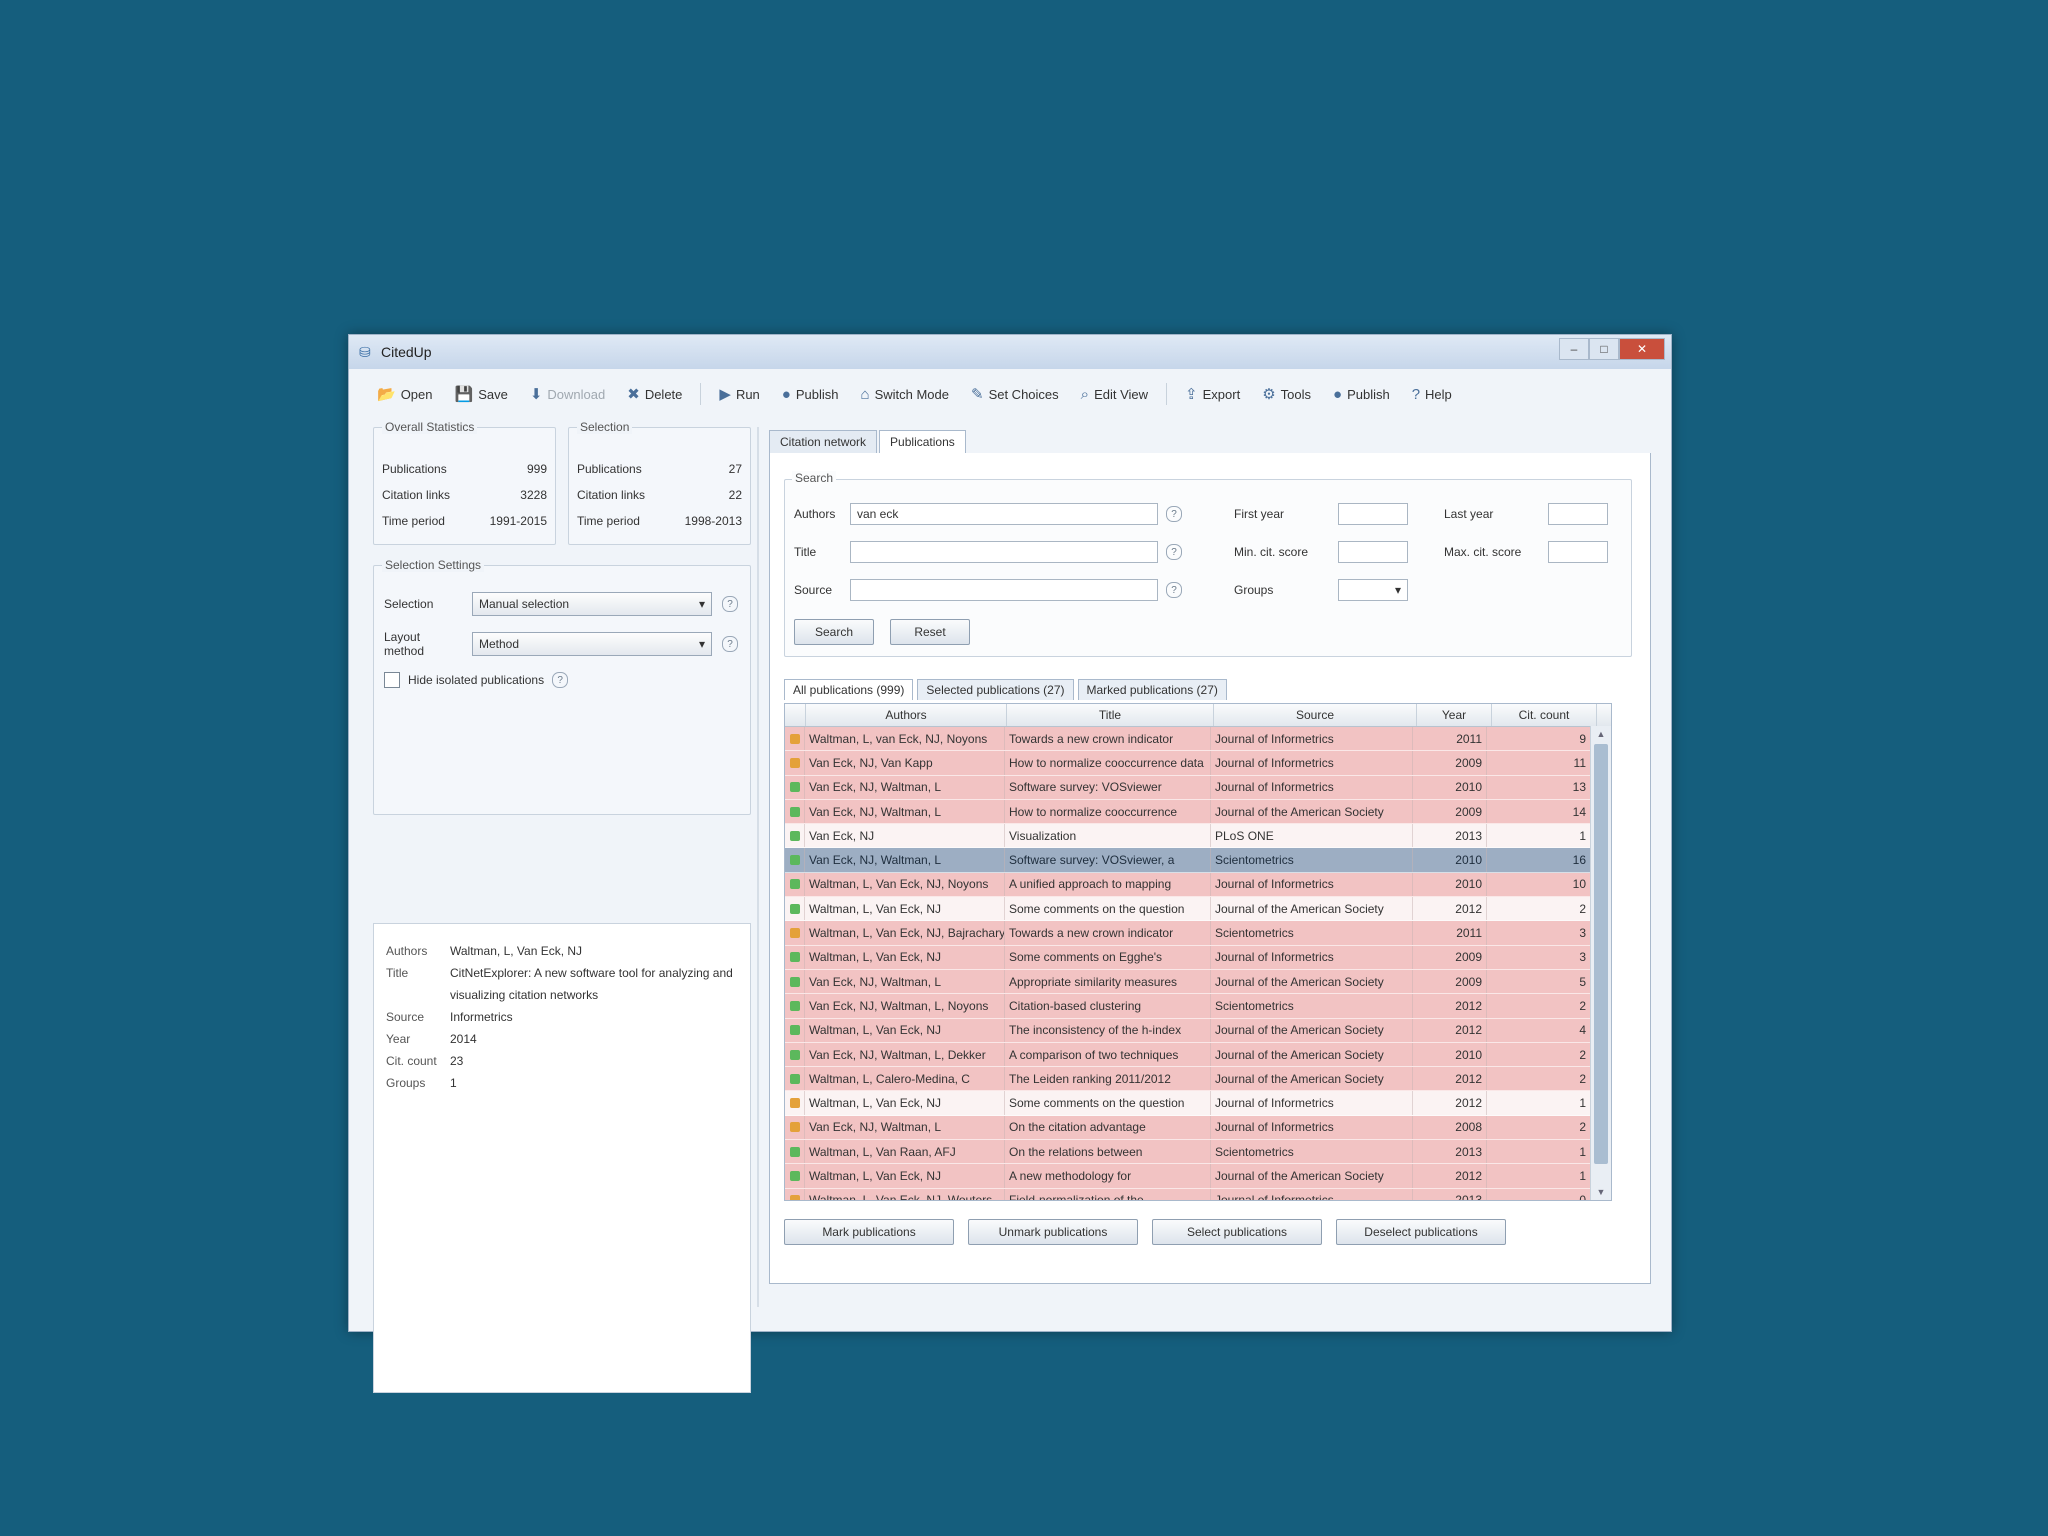  What do you see at coordinates (905, 860) in the screenshot?
I see `cell-authors: Van Eck, NJ, Waltman, L` at bounding box center [905, 860].